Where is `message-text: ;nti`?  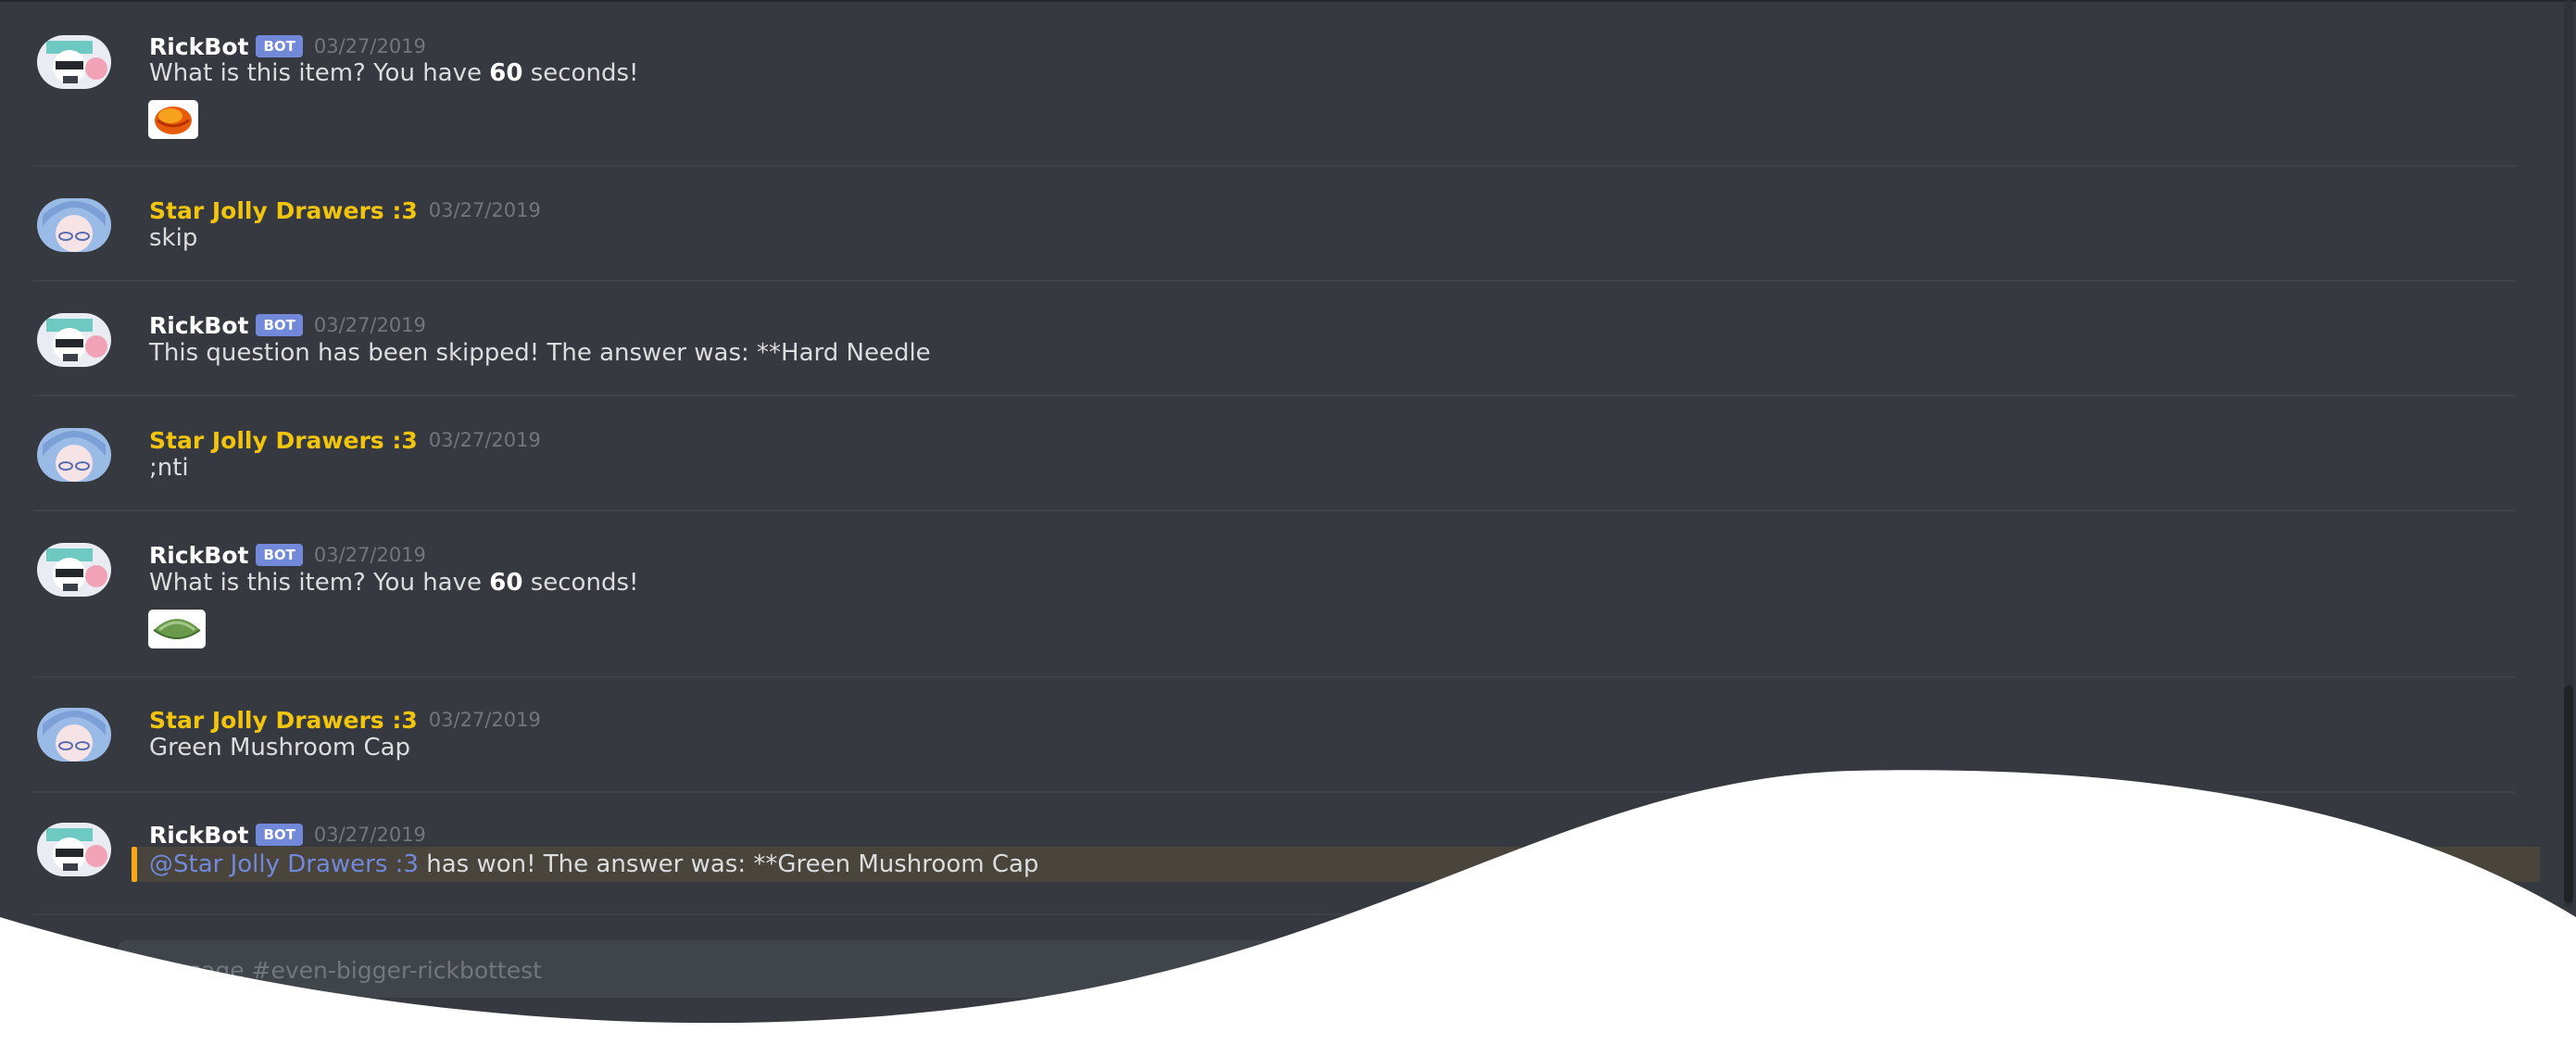
message-text: ;nti is located at coordinates (169, 468).